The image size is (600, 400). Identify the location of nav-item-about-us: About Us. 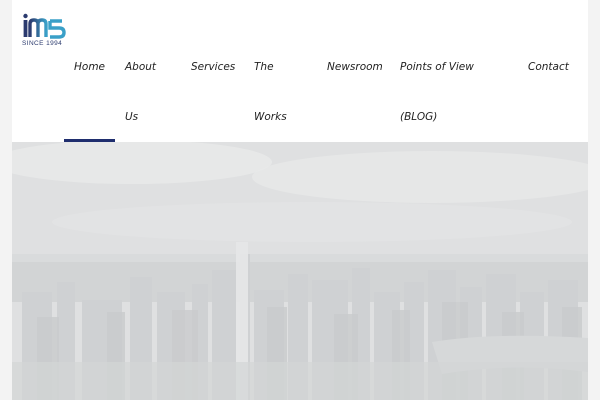
(140, 92).